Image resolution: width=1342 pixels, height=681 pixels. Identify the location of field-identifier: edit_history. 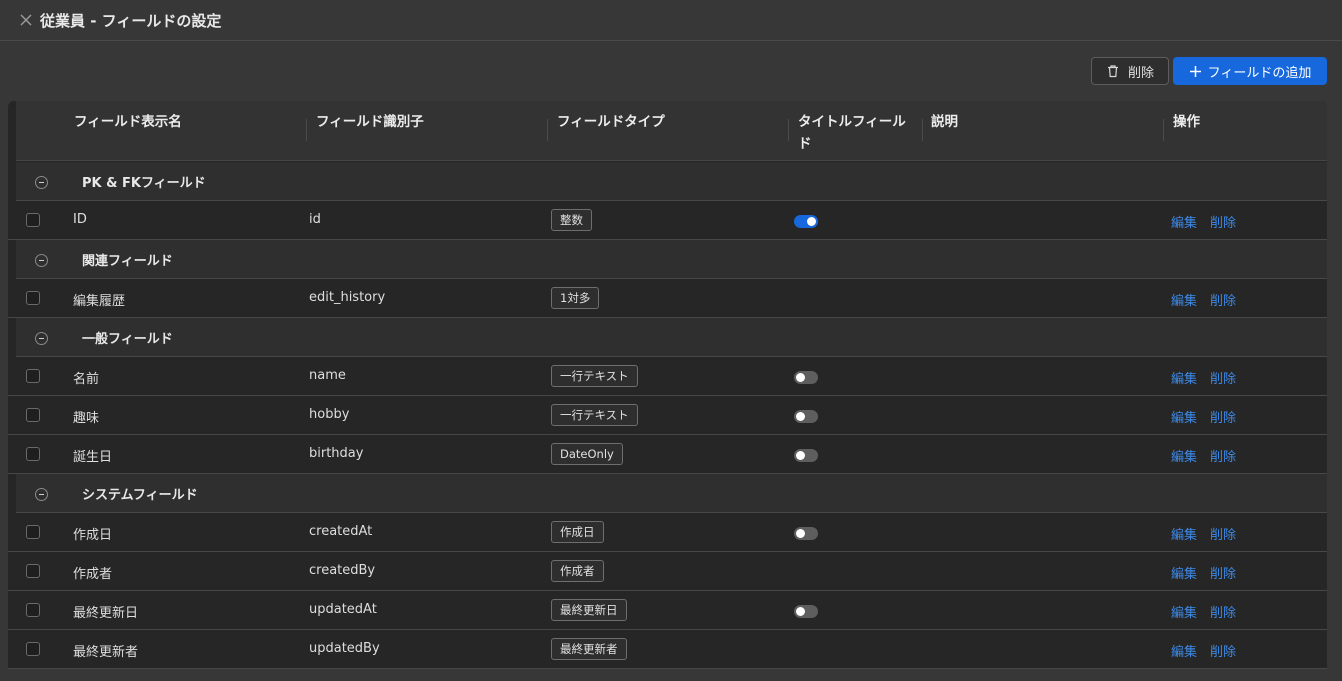
(347, 297).